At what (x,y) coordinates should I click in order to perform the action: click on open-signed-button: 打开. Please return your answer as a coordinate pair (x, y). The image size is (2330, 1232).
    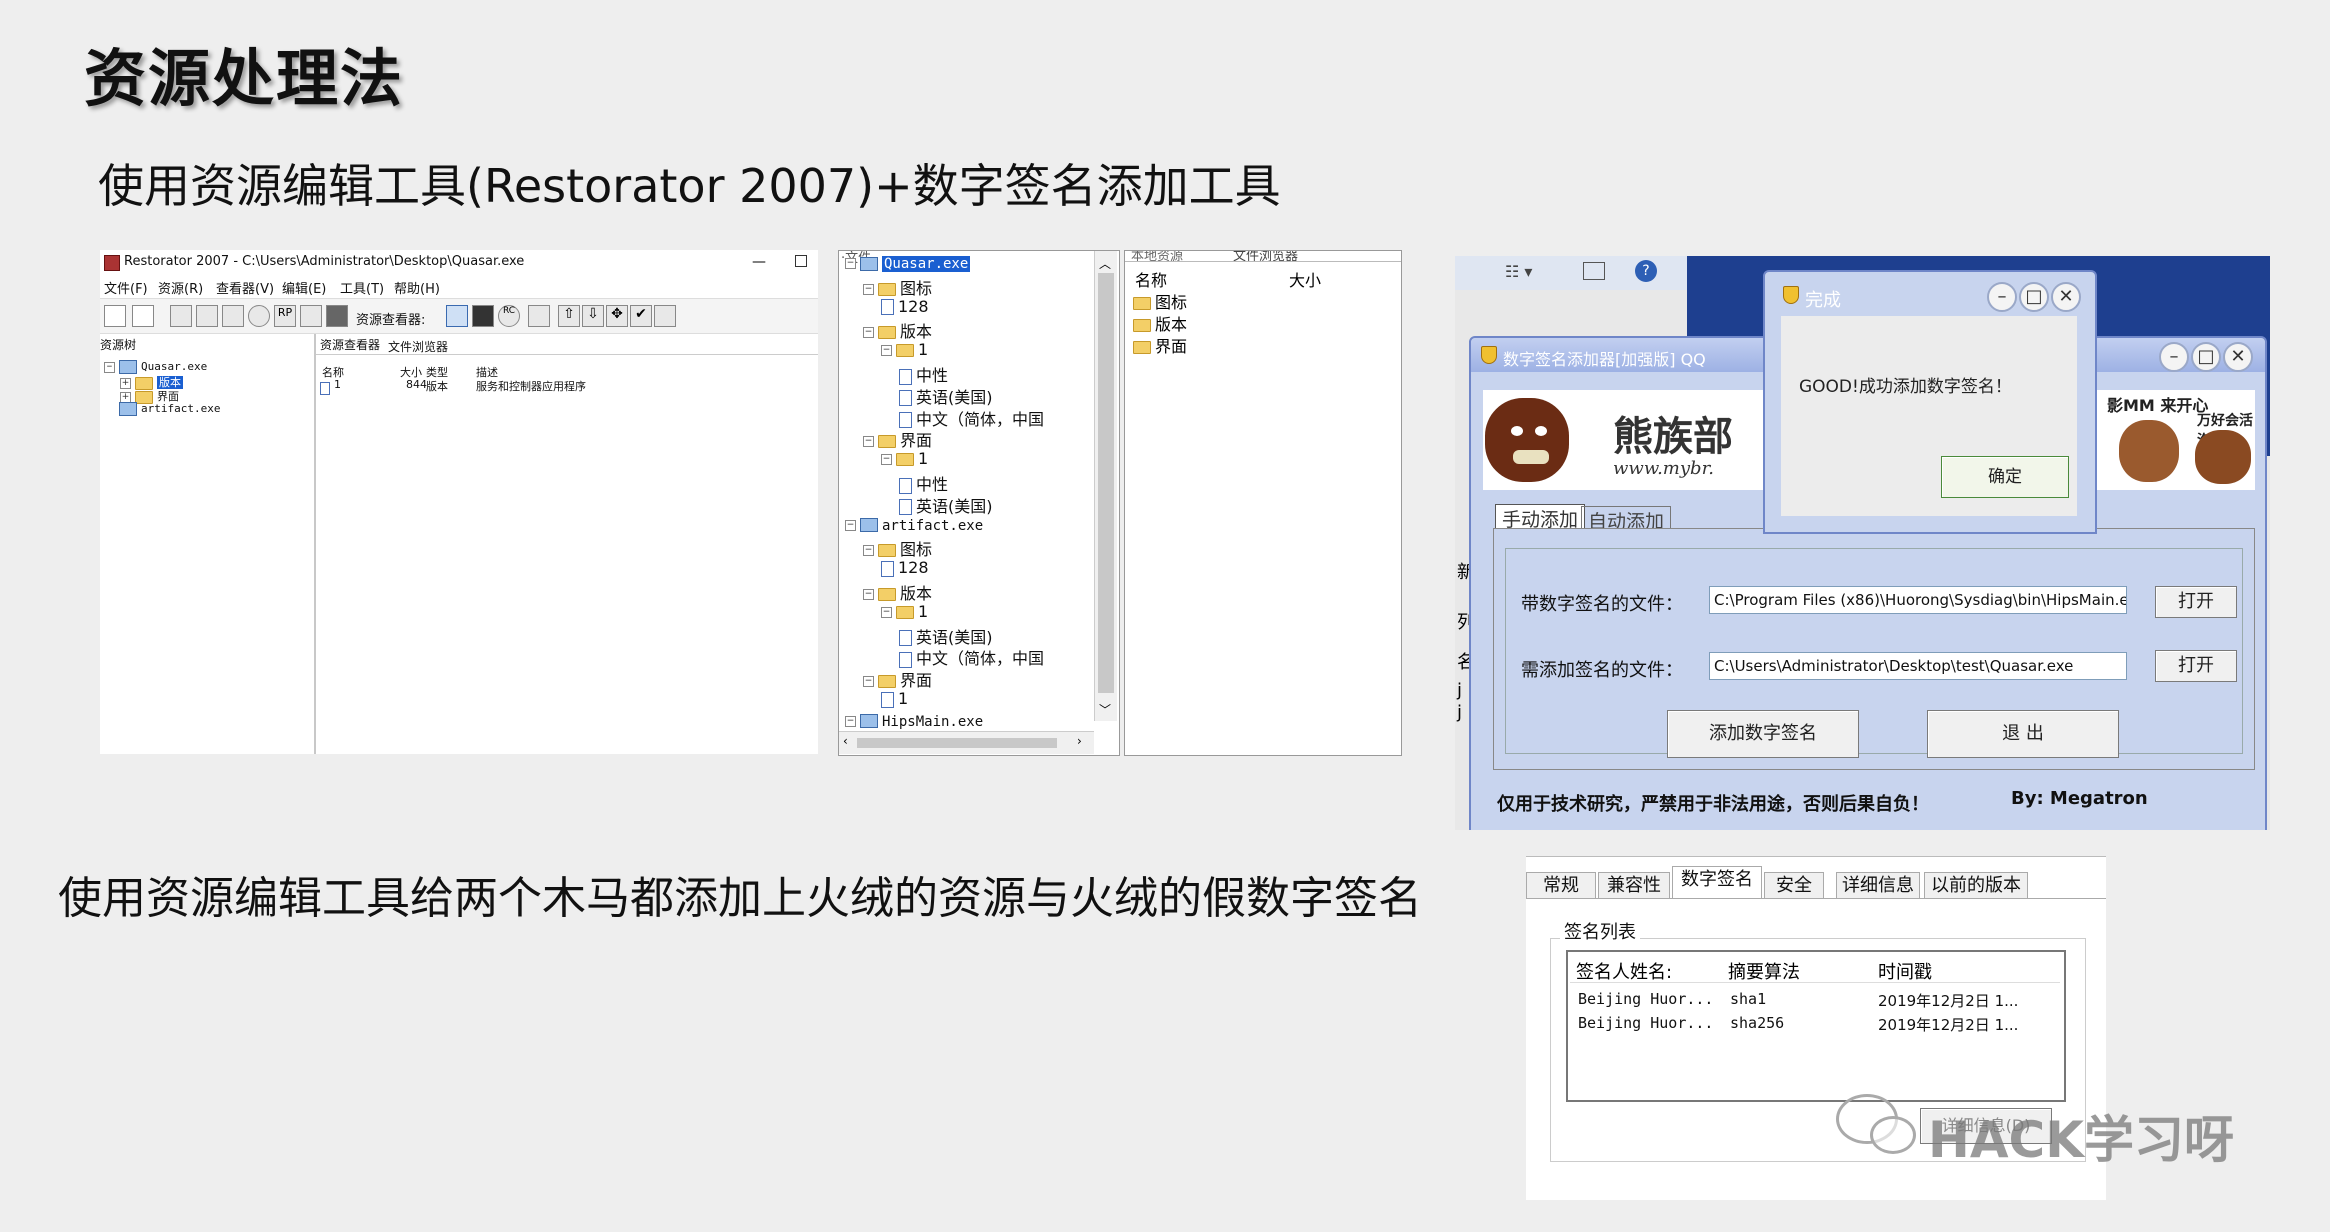
    Looking at the image, I should click on (2196, 602).